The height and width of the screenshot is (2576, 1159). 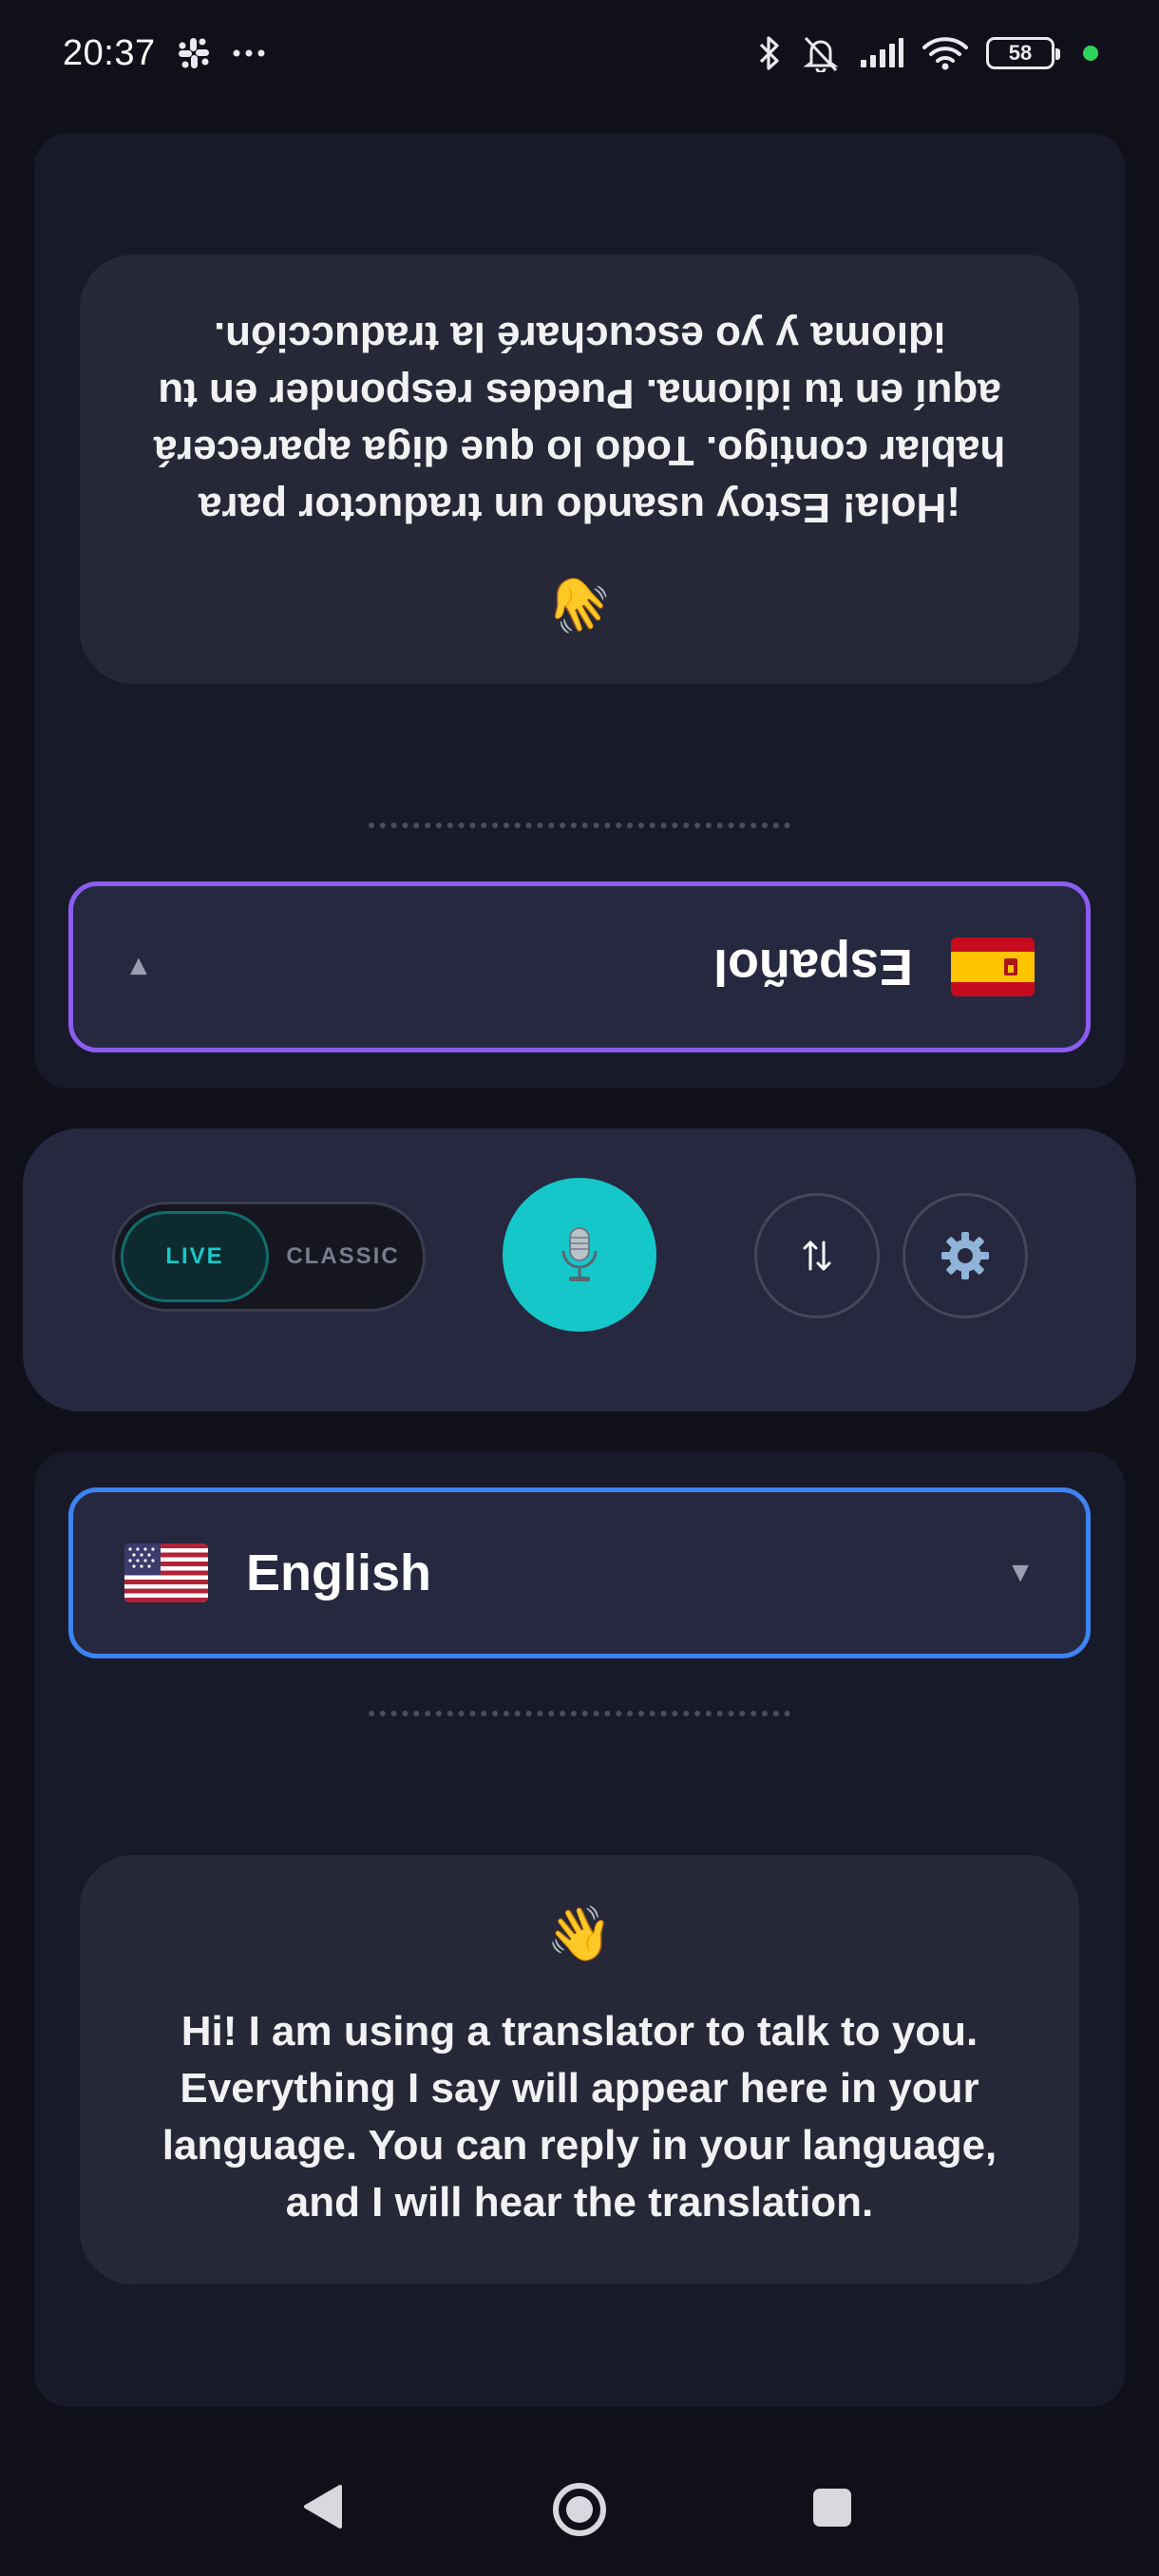 What do you see at coordinates (249, 53) in the screenshot?
I see `more-dots-icon` at bounding box center [249, 53].